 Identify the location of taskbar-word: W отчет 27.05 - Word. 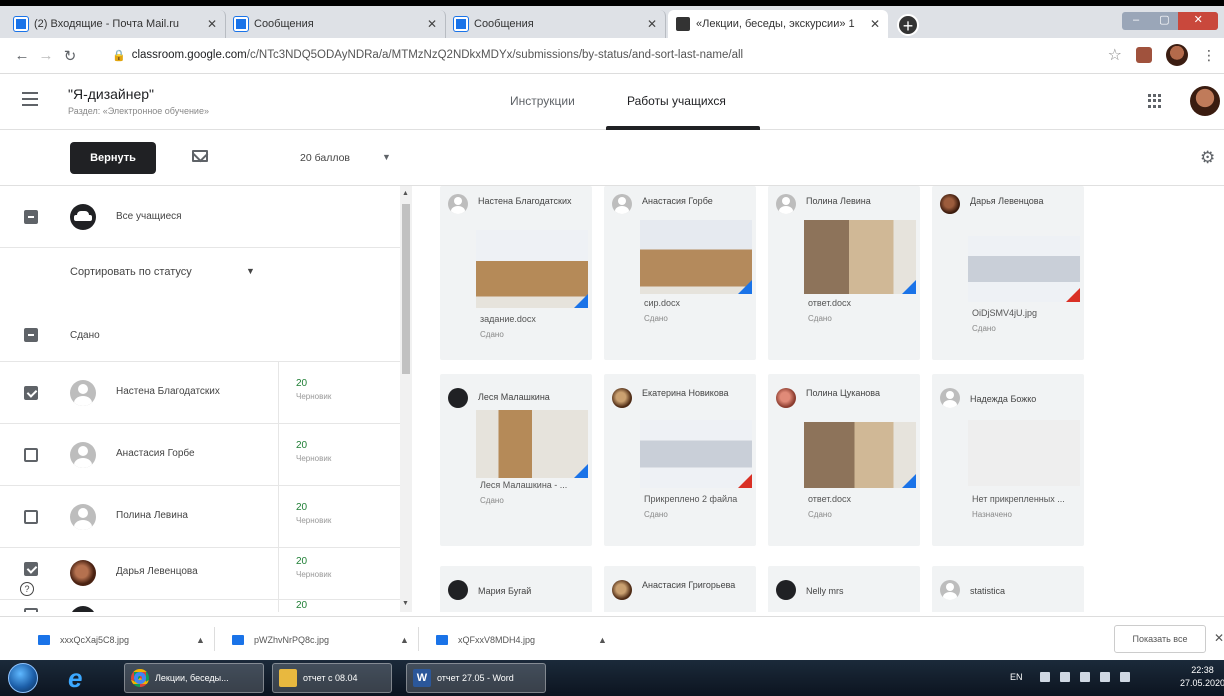
(476, 678).